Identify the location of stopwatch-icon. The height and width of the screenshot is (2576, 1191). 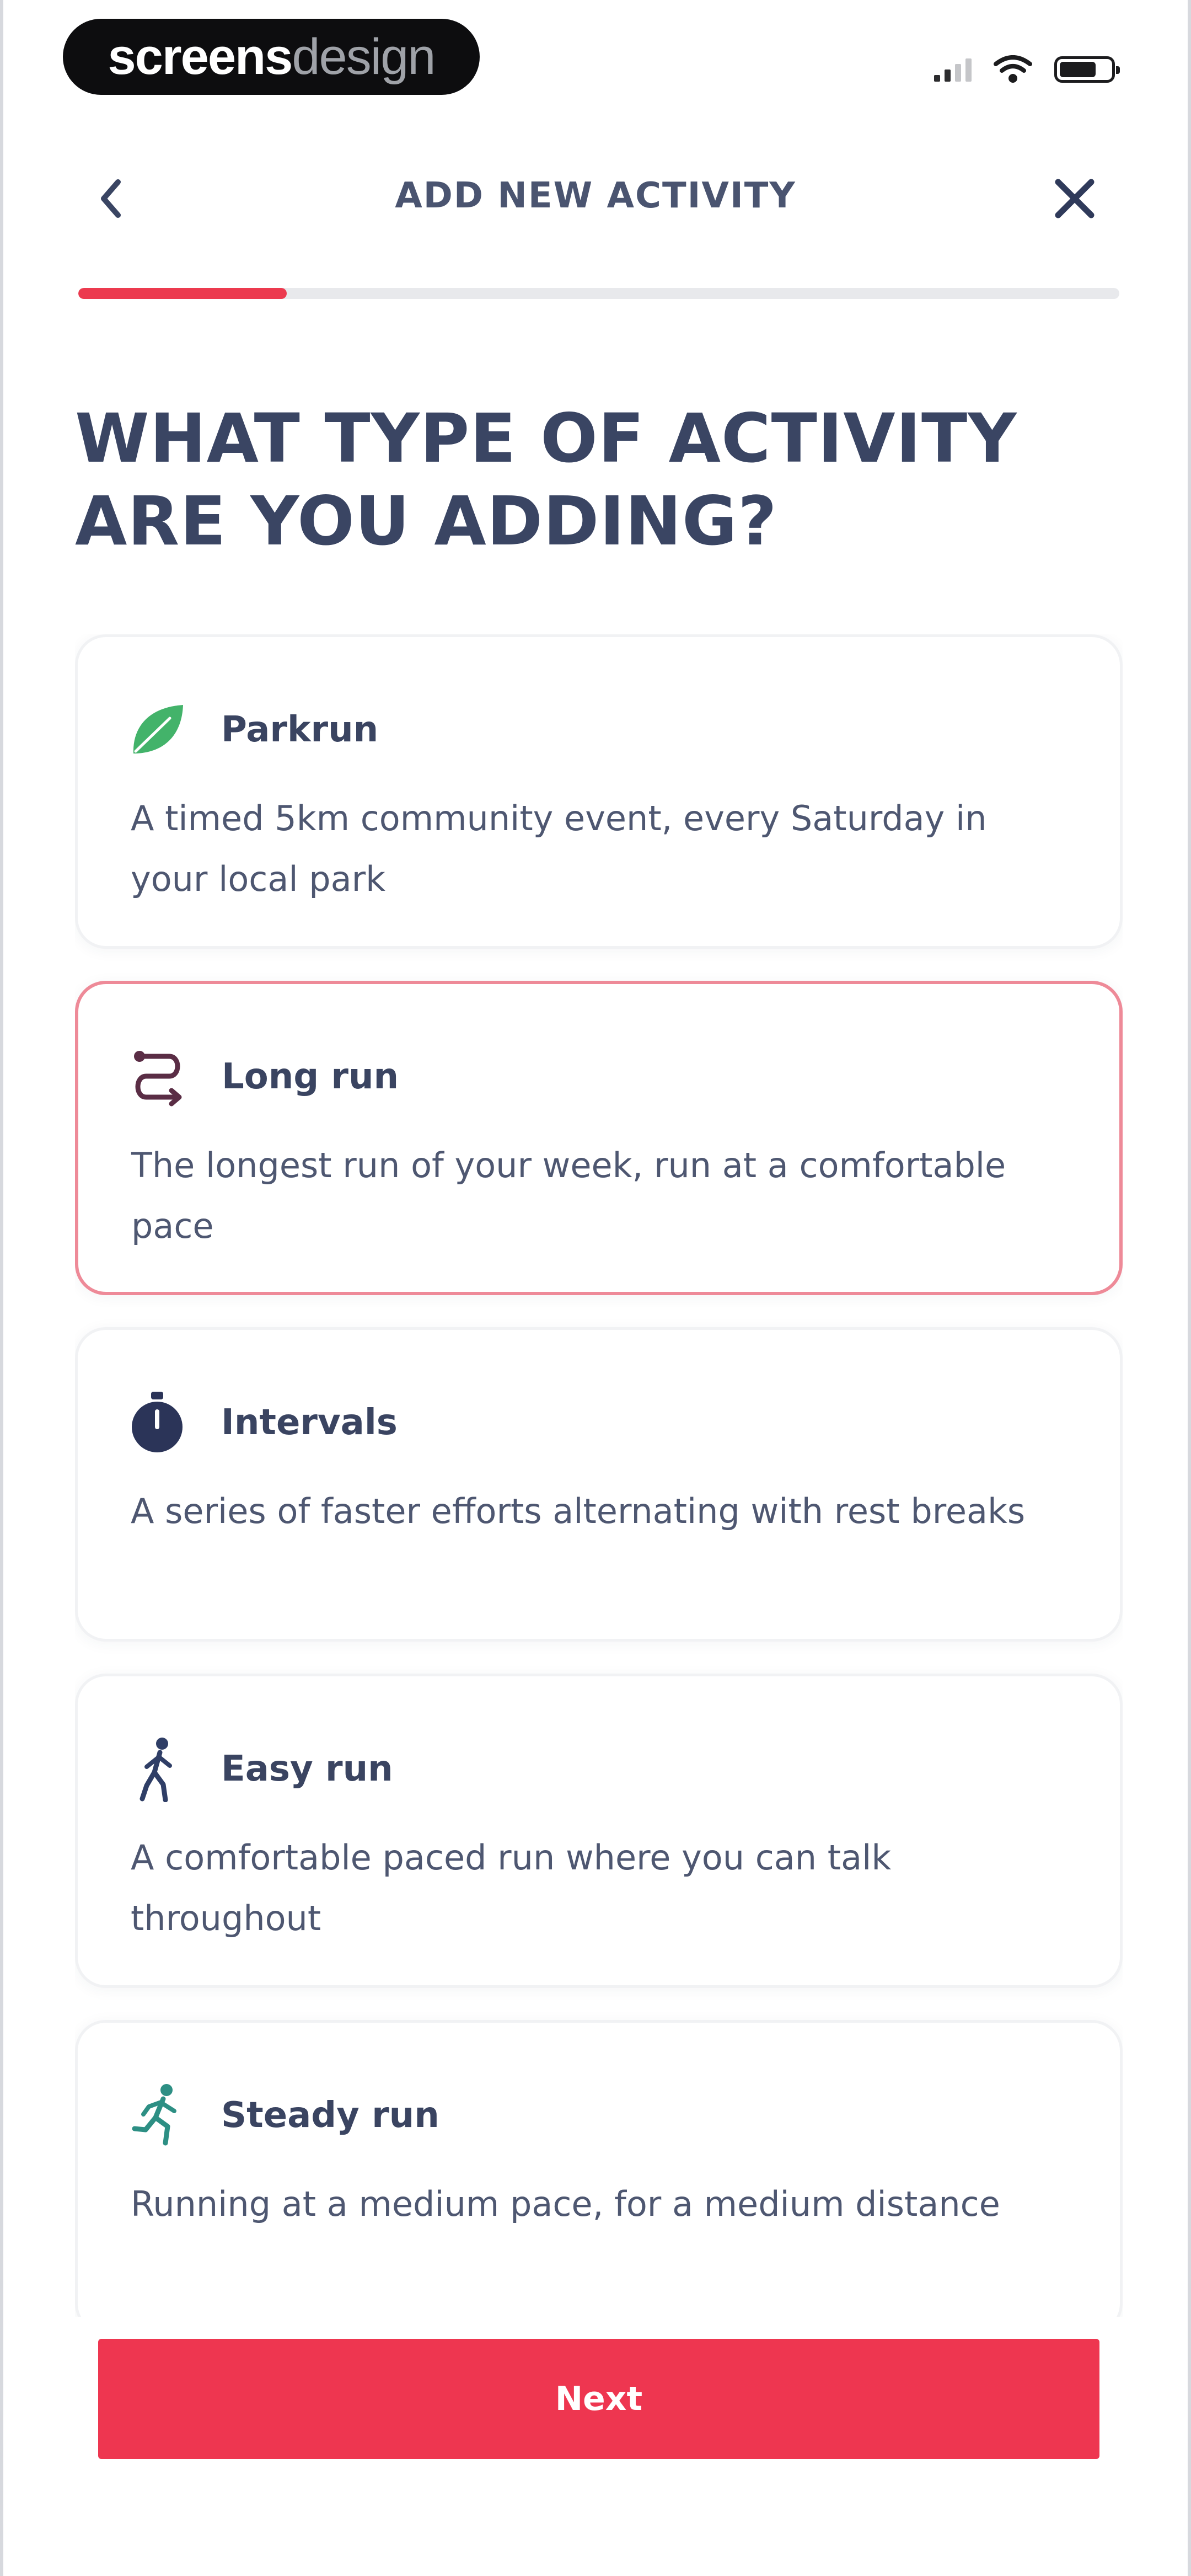
(157, 1422).